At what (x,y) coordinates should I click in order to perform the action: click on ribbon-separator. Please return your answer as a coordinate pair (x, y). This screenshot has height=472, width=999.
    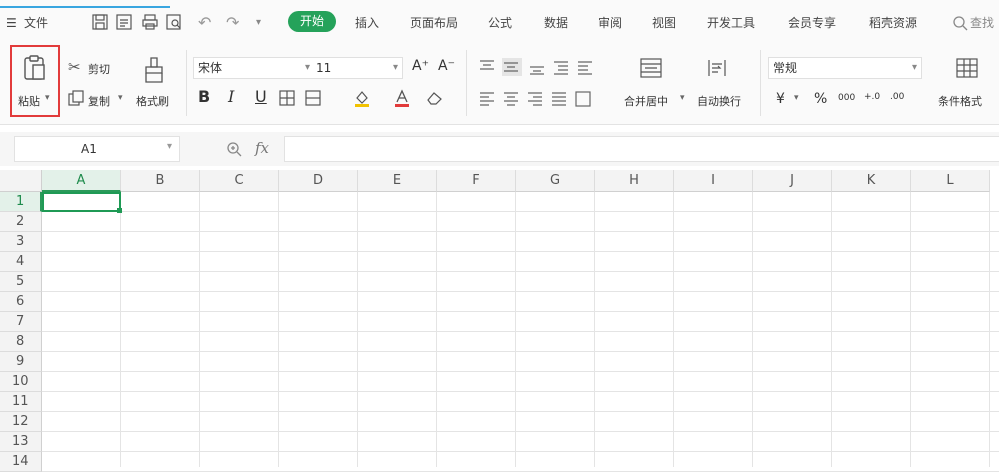
    Looking at the image, I should click on (186, 83).